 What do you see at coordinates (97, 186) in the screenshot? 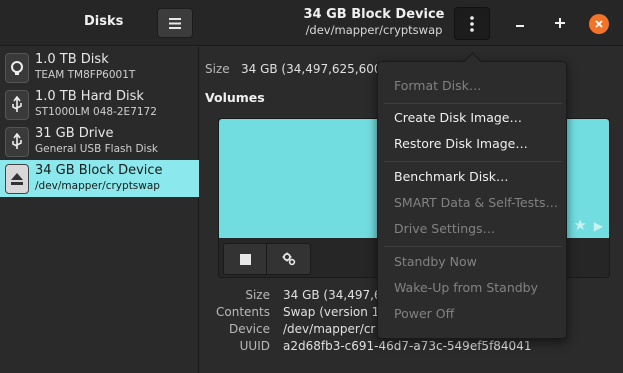
I see `disk-model: /dev/mapper/cryptswap` at bounding box center [97, 186].